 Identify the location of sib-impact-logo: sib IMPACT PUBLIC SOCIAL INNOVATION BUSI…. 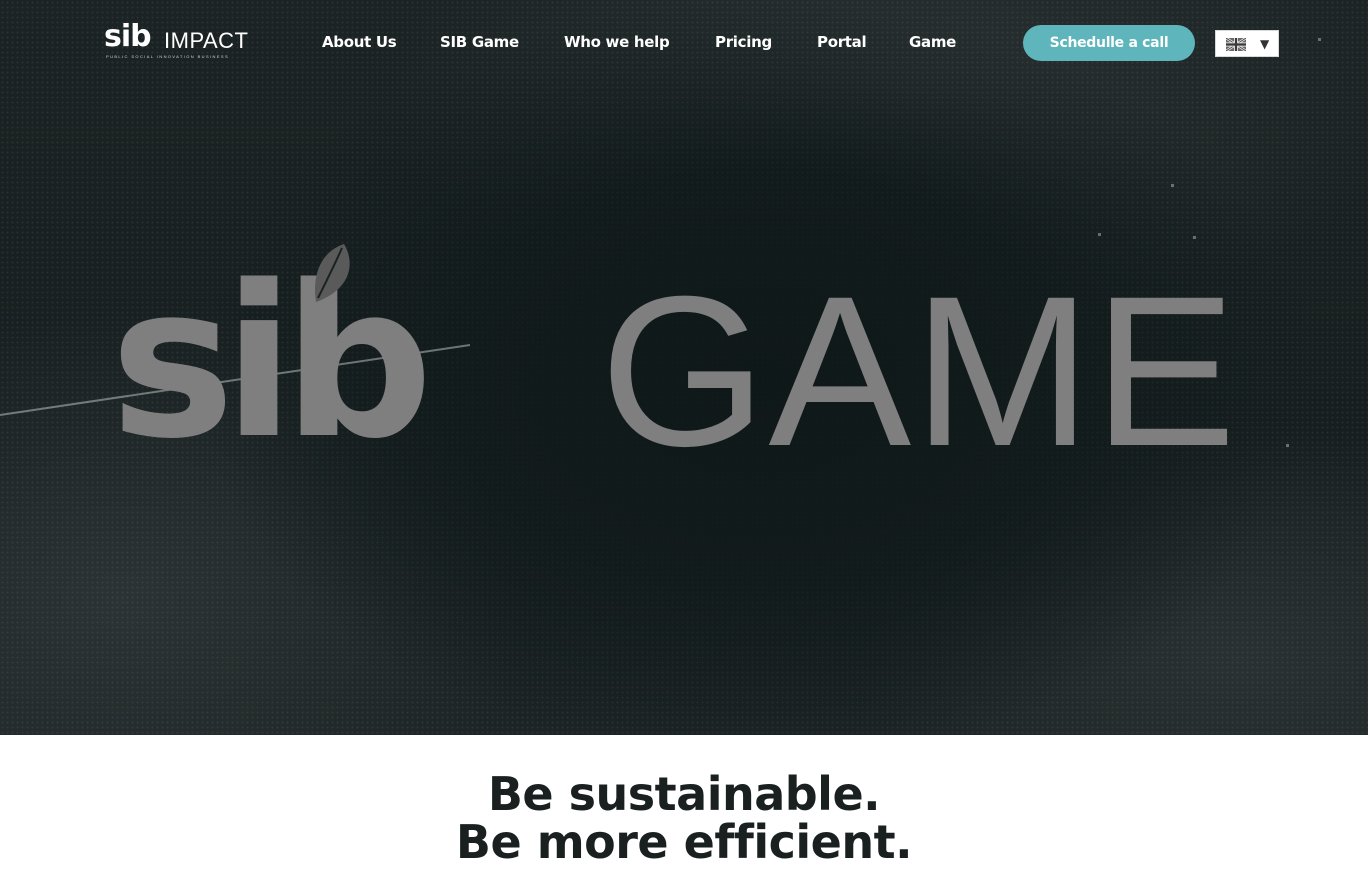
(179, 41).